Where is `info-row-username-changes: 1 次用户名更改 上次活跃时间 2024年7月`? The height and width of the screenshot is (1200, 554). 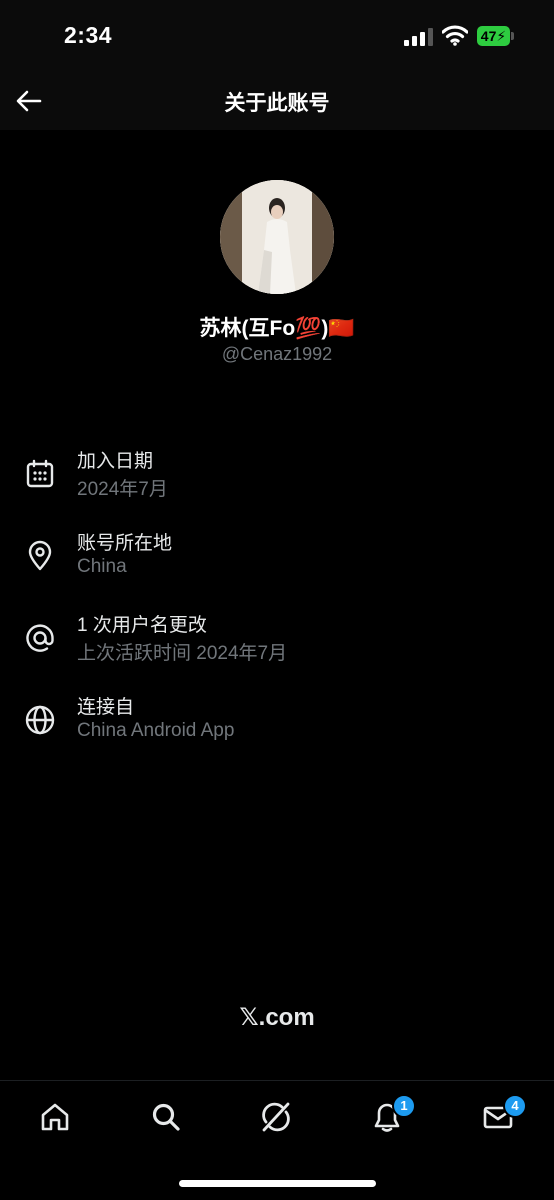
info-row-username-changes: 1 次用户名更改 上次活跃时间 2024年7月 is located at coordinates (277, 645).